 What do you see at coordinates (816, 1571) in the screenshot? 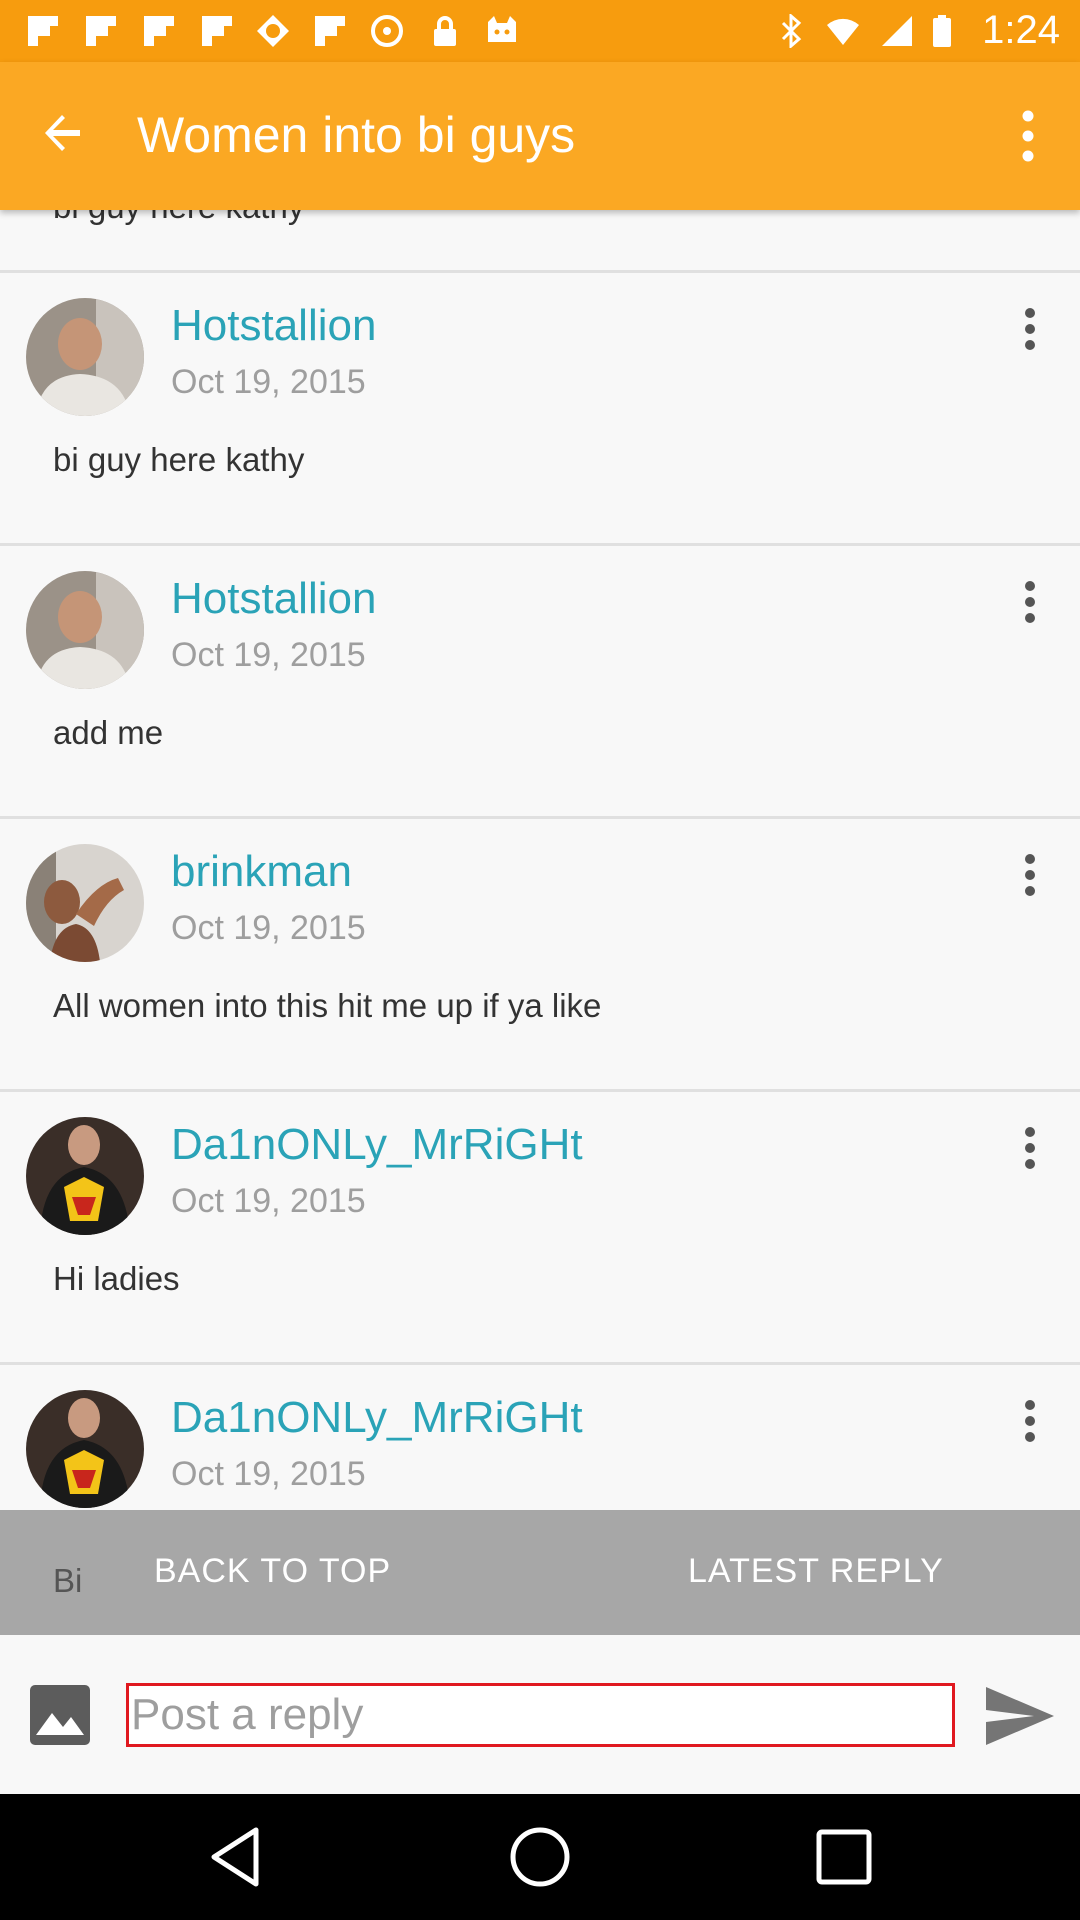
I see `latest-reply-button: LATEST REPLY` at bounding box center [816, 1571].